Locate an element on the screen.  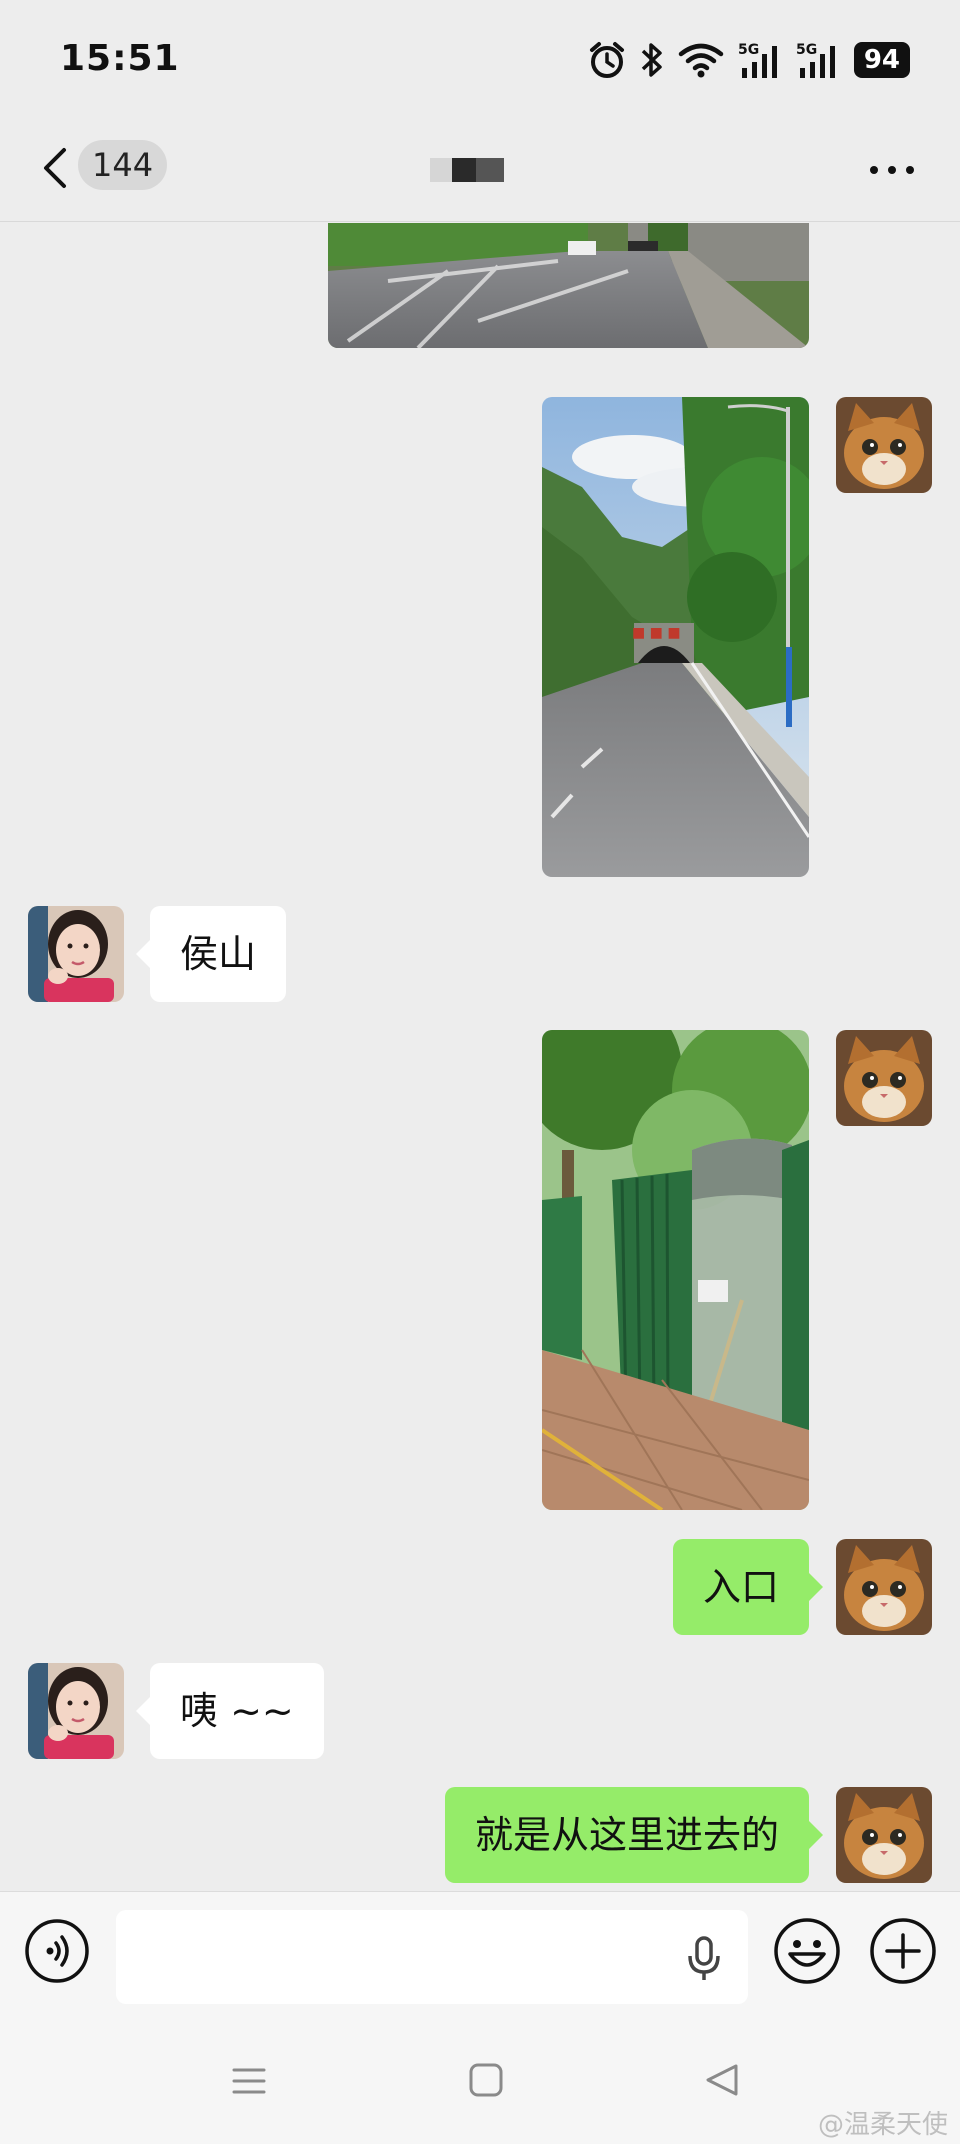
battery-indicator: 94 is located at coordinates (881, 60).